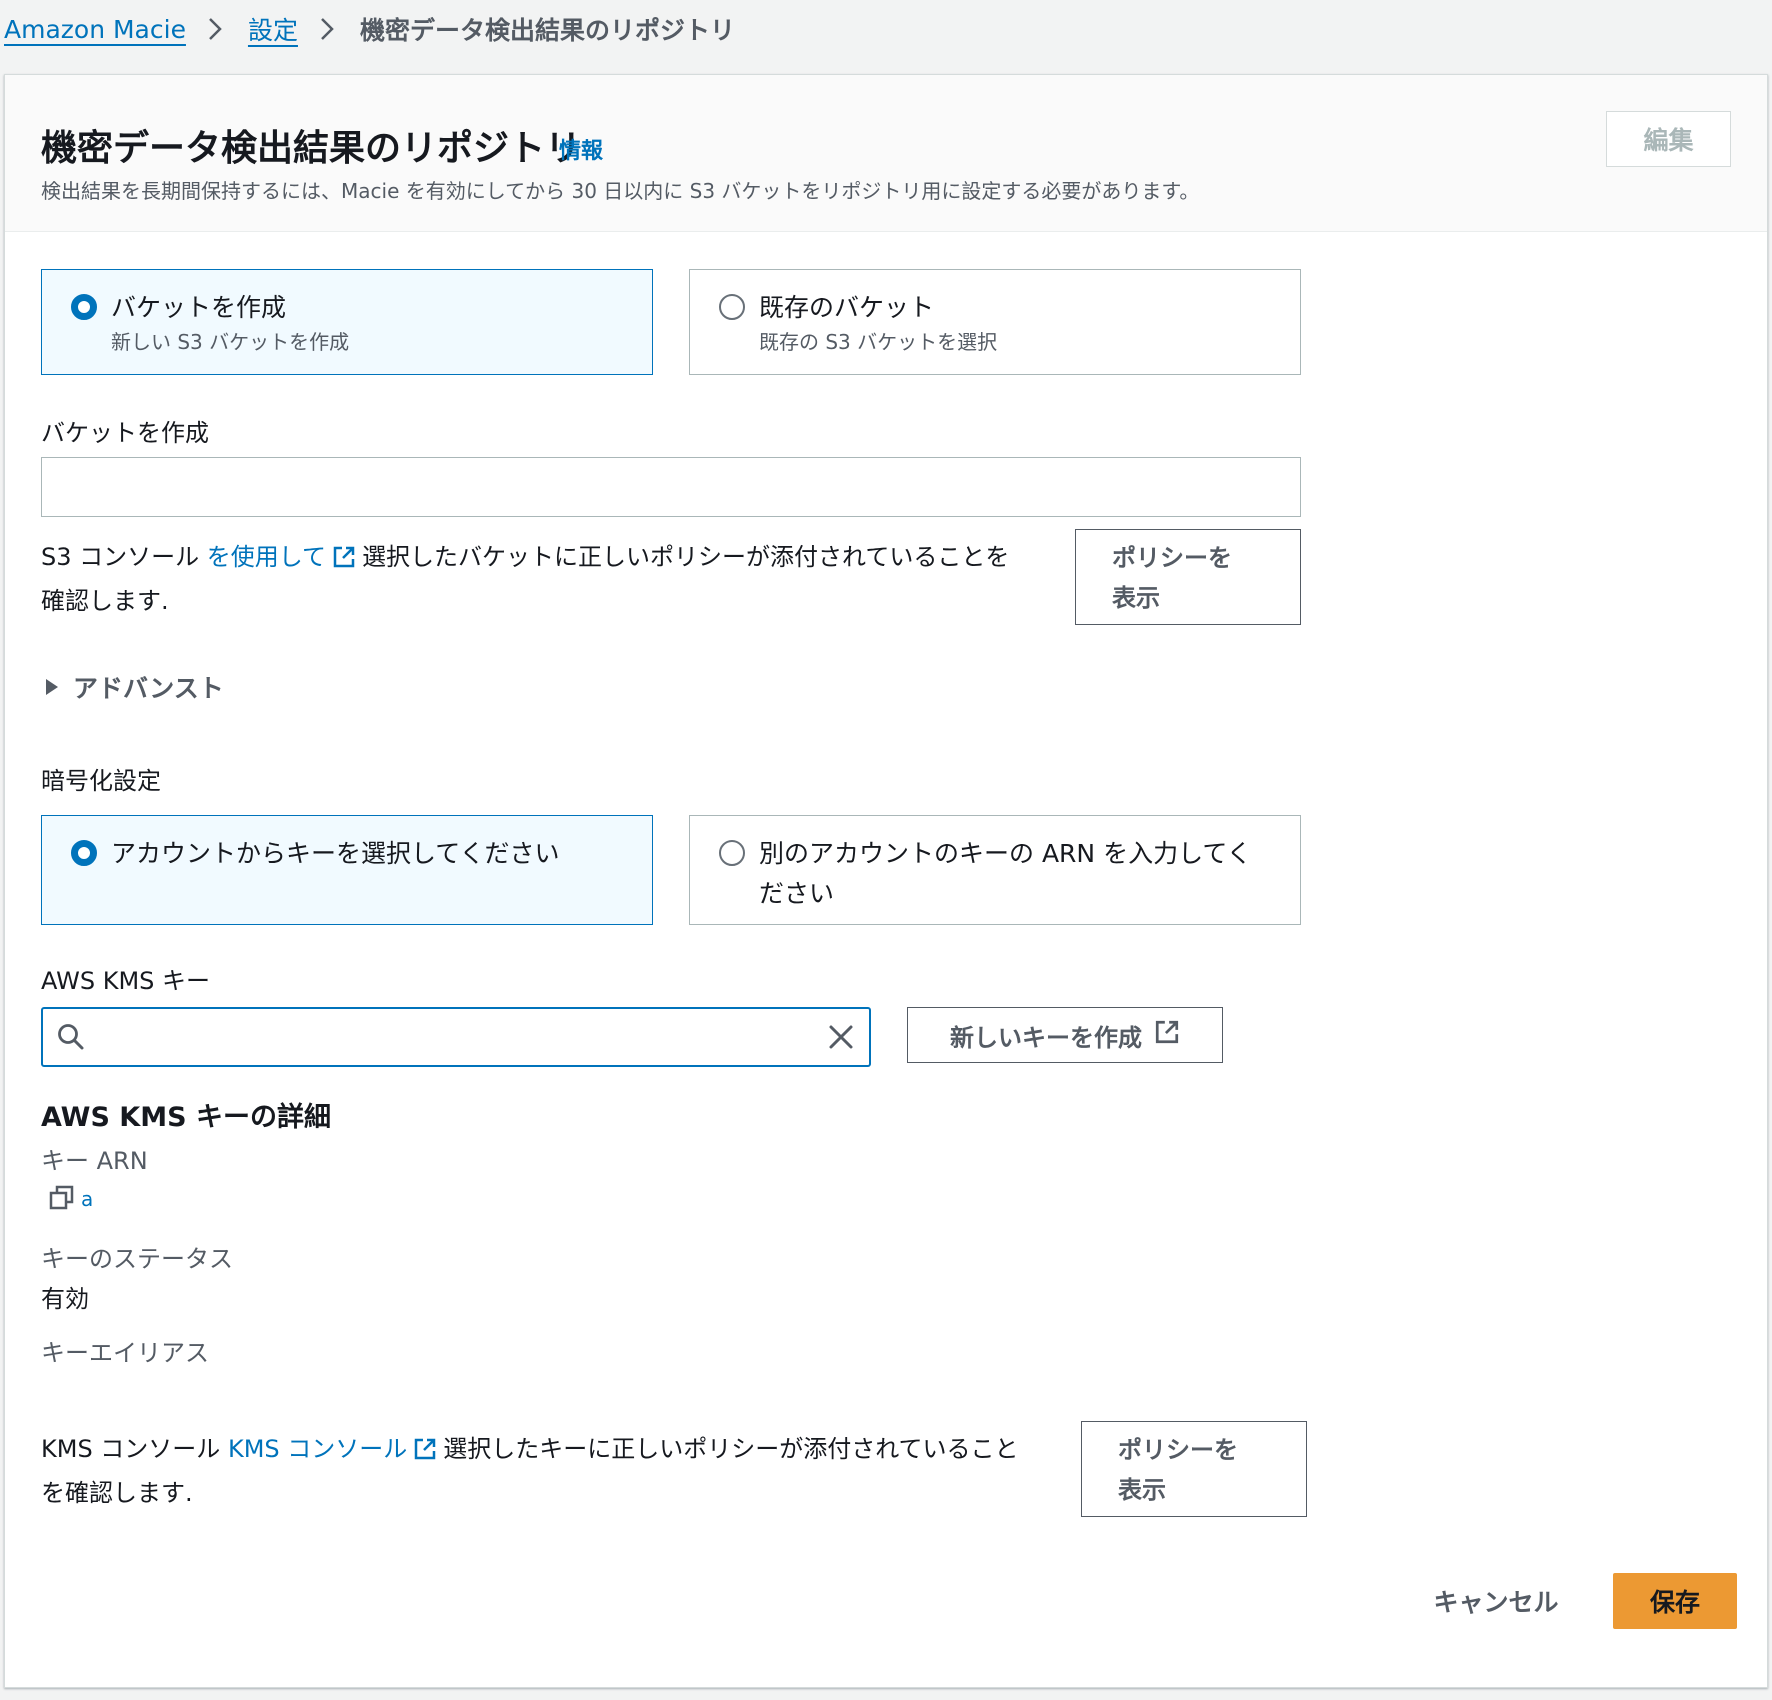 This screenshot has width=1772, height=1700. I want to click on kms-console-link: KMS コンソール, so click(317, 1449).